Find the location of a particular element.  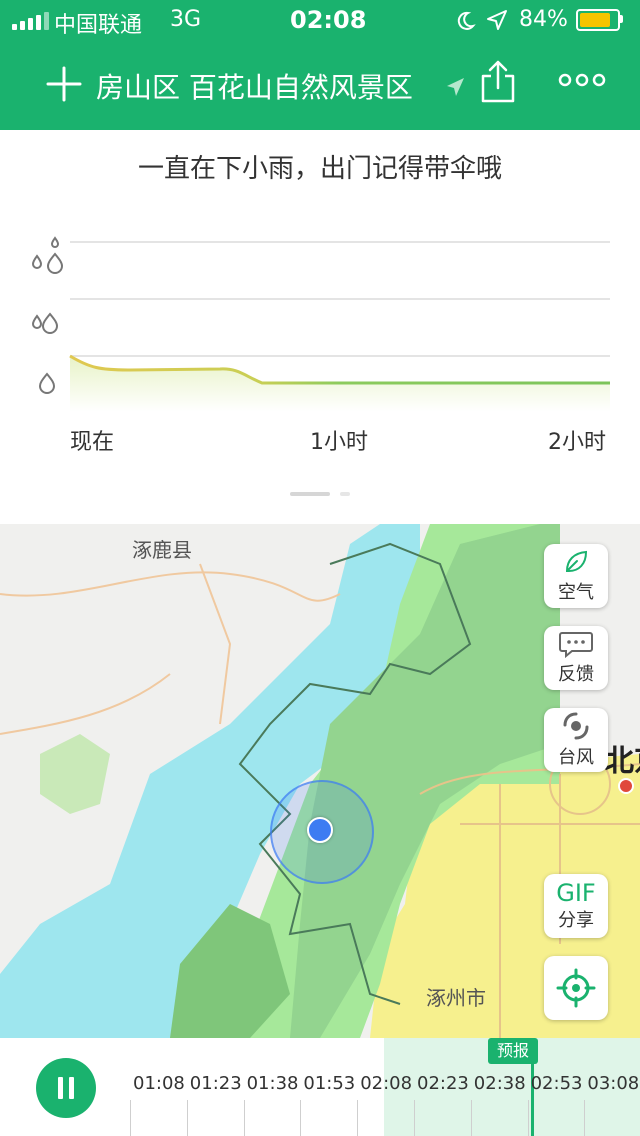

carrier-label: 中国联通 is located at coordinates (98, 25).